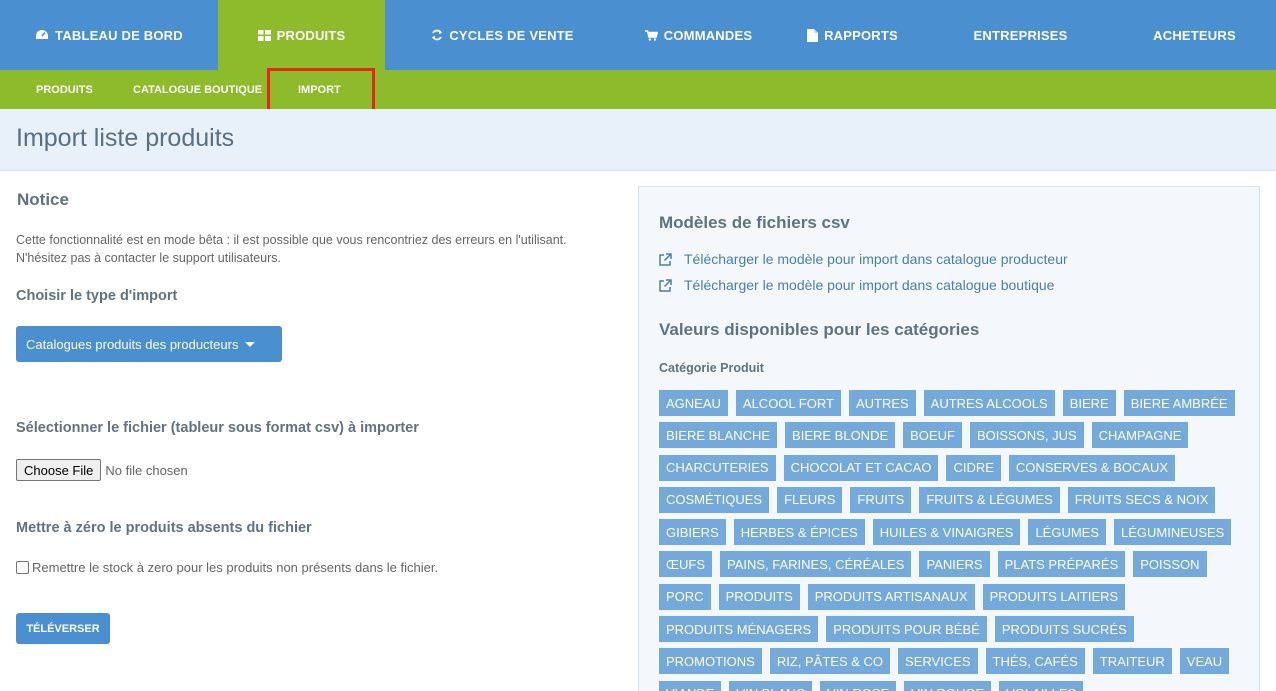 The image size is (1276, 691). I want to click on category-tag: FRUITS & LÉGUMES, so click(989, 499).